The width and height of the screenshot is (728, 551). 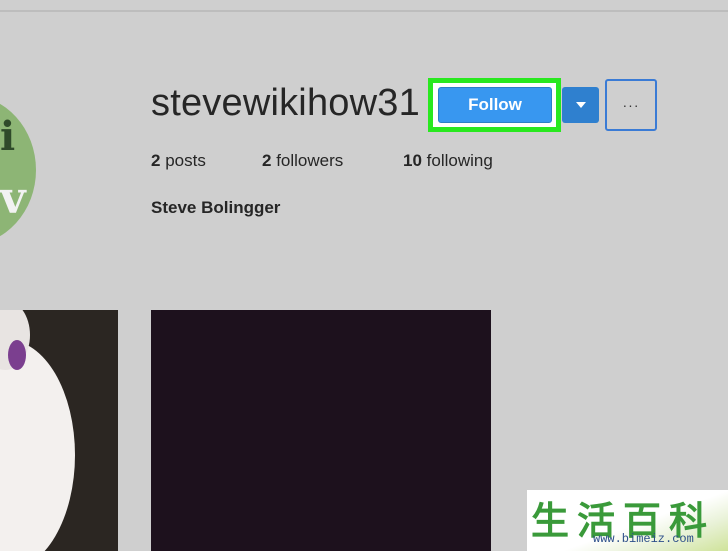 I want to click on stat-posts: 2 posts, so click(x=178, y=161).